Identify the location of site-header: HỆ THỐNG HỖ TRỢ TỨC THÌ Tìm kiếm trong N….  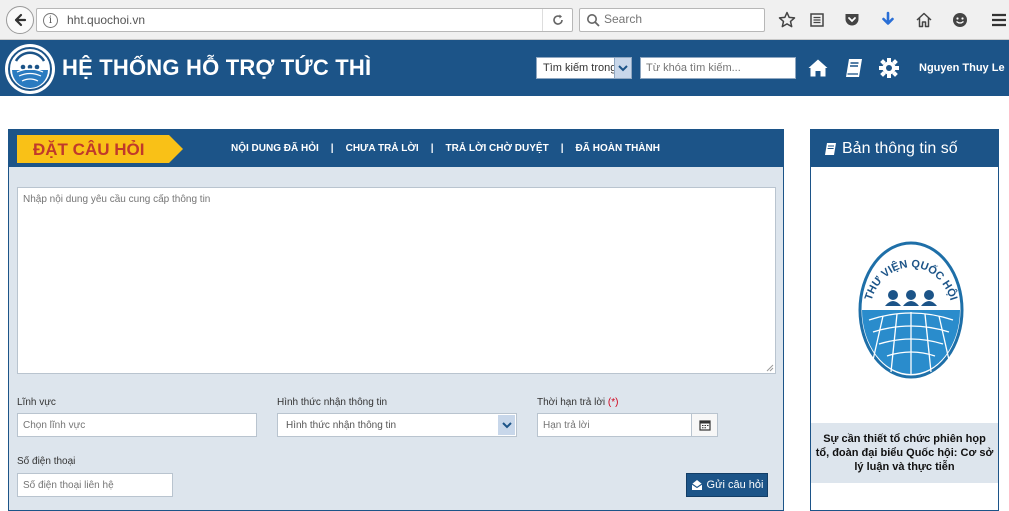
(504, 68).